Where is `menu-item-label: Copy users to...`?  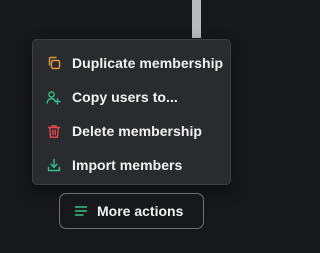 menu-item-label: Copy users to... is located at coordinates (125, 97).